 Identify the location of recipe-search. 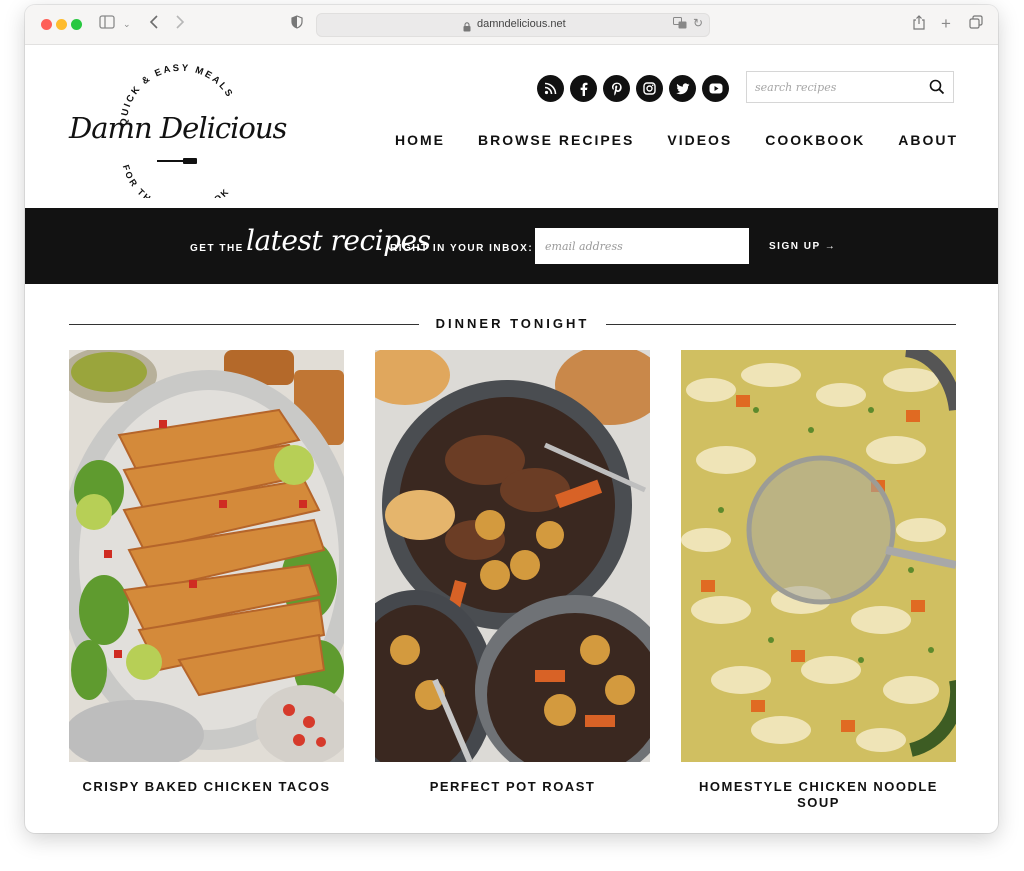
(850, 87).